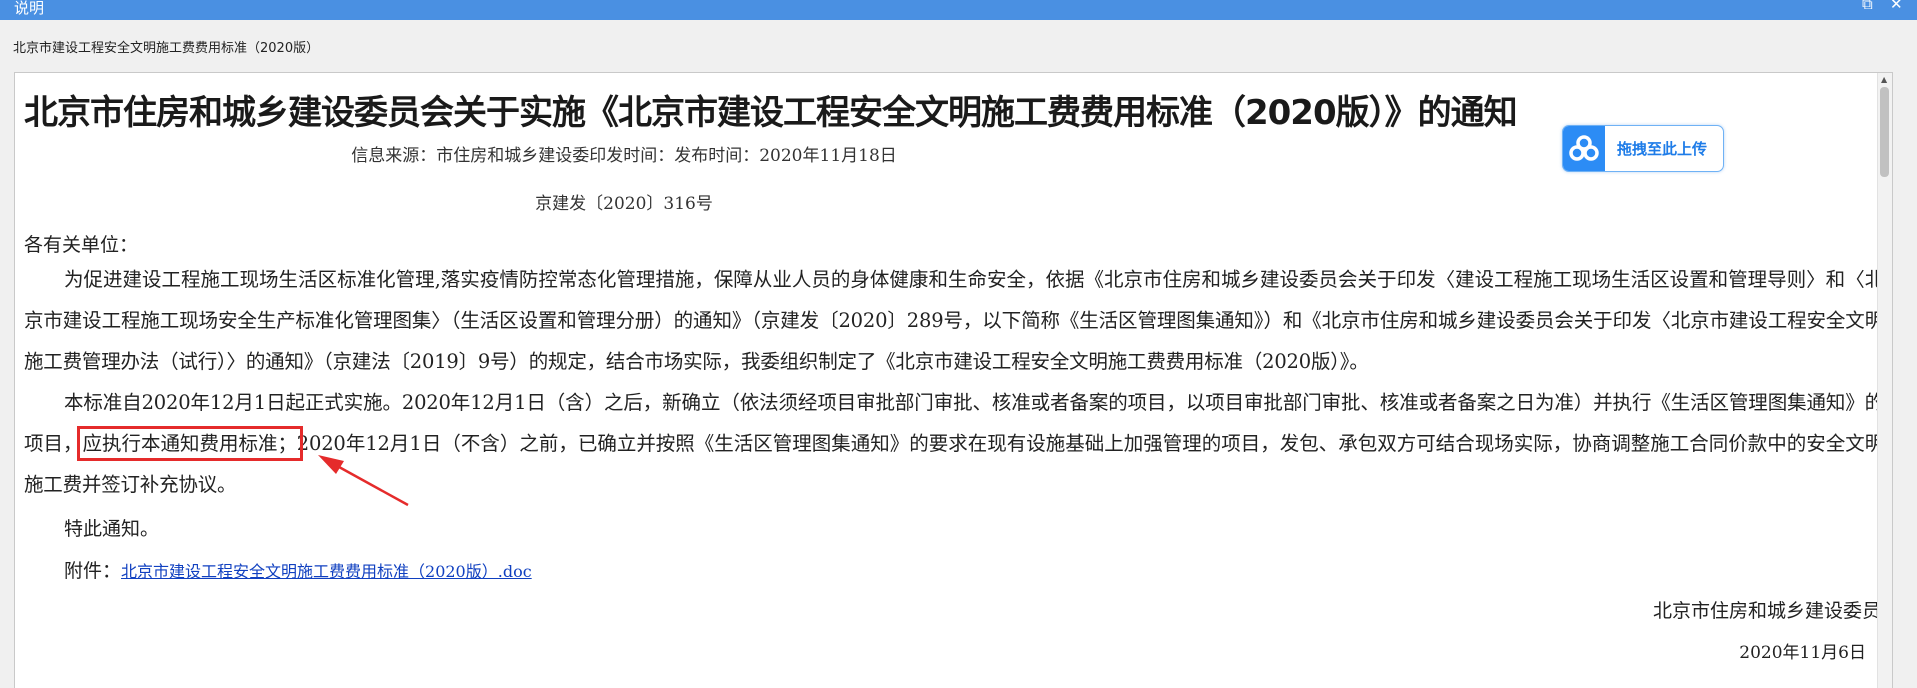 The width and height of the screenshot is (1917, 688). Describe the element at coordinates (1802, 653) in the screenshot. I see `signature-date: 2020年11月6日` at that location.